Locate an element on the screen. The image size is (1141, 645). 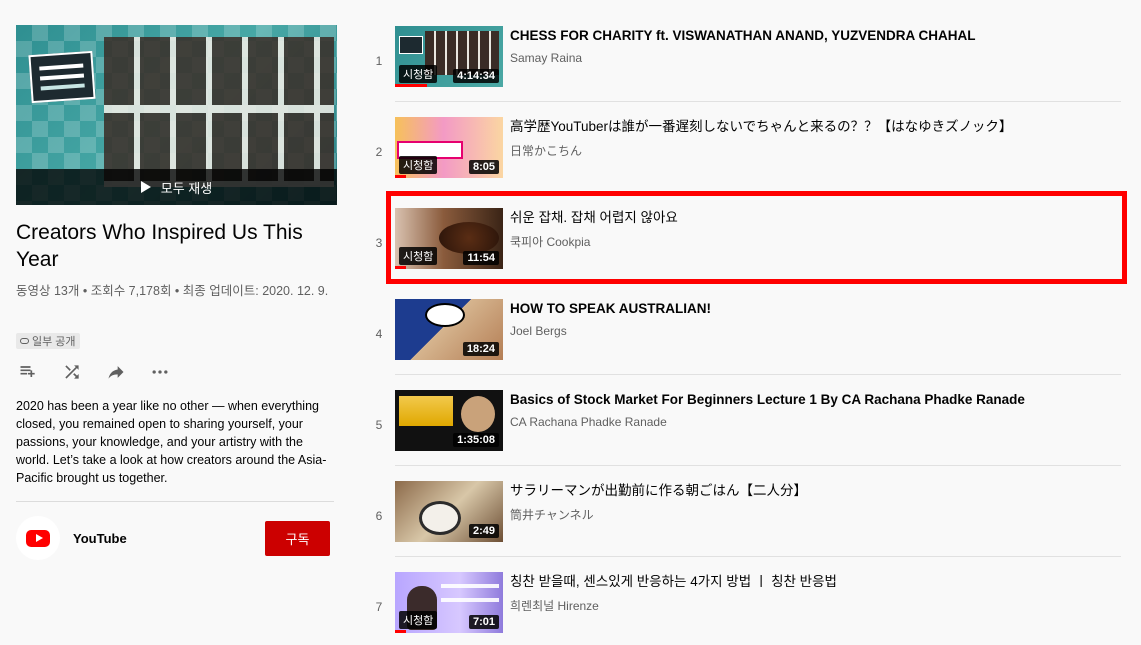
duration-badge: 8:05 is located at coordinates (483, 167).